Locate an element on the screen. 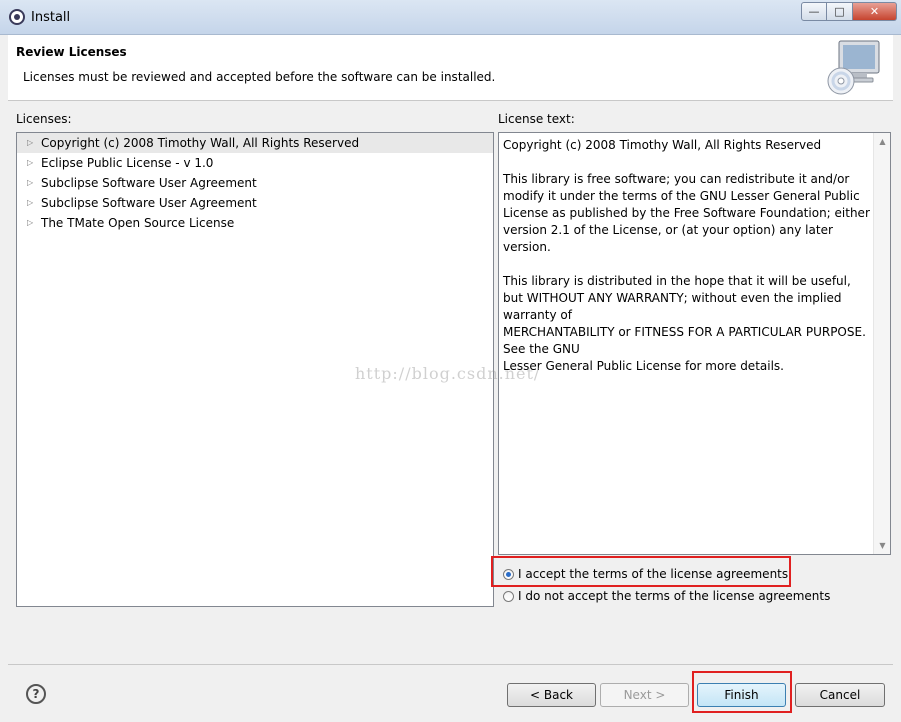 The height and width of the screenshot is (722, 901). scroll-down-icon: ▼ is located at coordinates (882, 545).